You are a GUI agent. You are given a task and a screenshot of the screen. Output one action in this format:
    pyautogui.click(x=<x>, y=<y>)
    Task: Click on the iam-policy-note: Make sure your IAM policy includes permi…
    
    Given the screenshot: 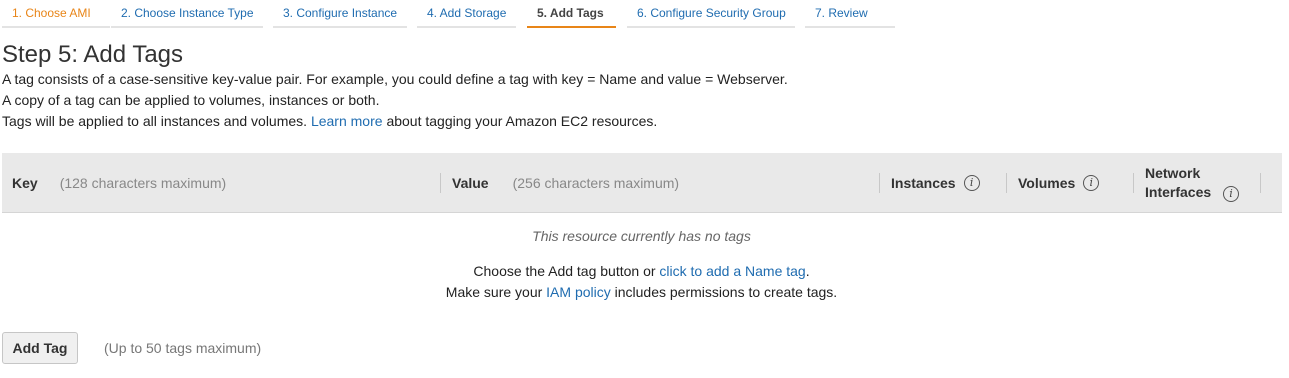 What is the action you would take?
    pyautogui.click(x=641, y=292)
    